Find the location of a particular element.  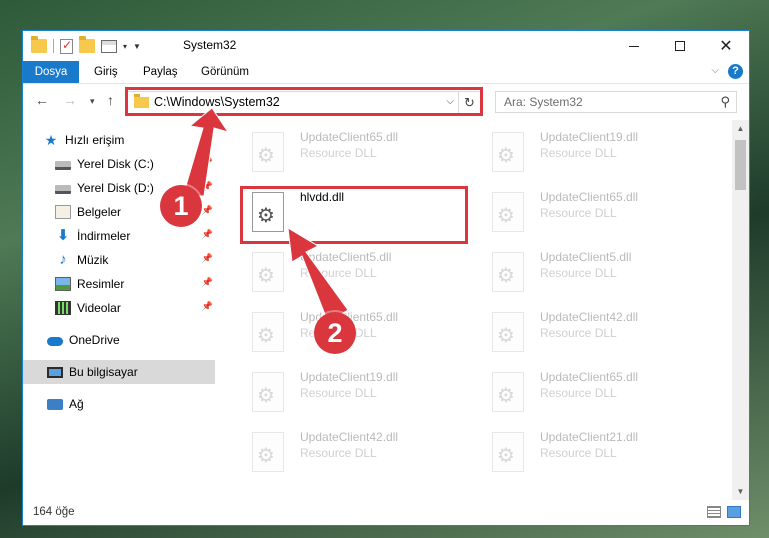

file-name: UpdateClient19.dll is located at coordinates (349, 377).